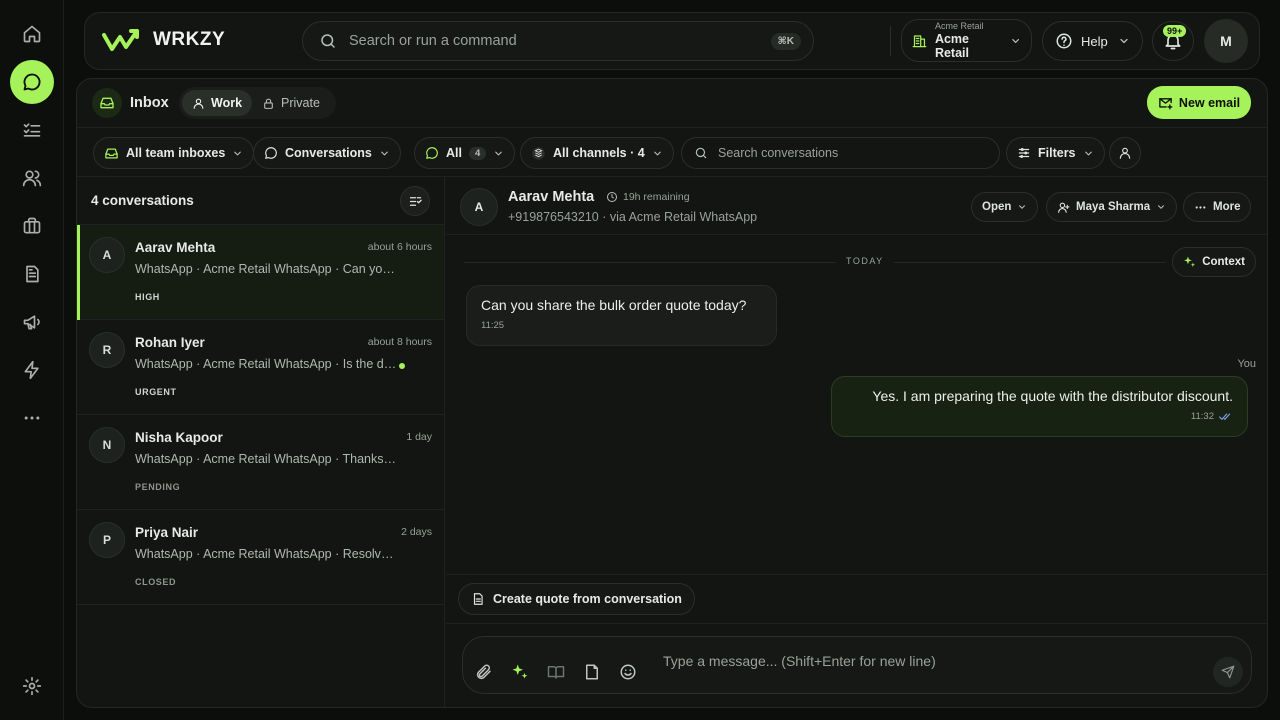 The image size is (1280, 720). I want to click on search-icon, so click(328, 41).